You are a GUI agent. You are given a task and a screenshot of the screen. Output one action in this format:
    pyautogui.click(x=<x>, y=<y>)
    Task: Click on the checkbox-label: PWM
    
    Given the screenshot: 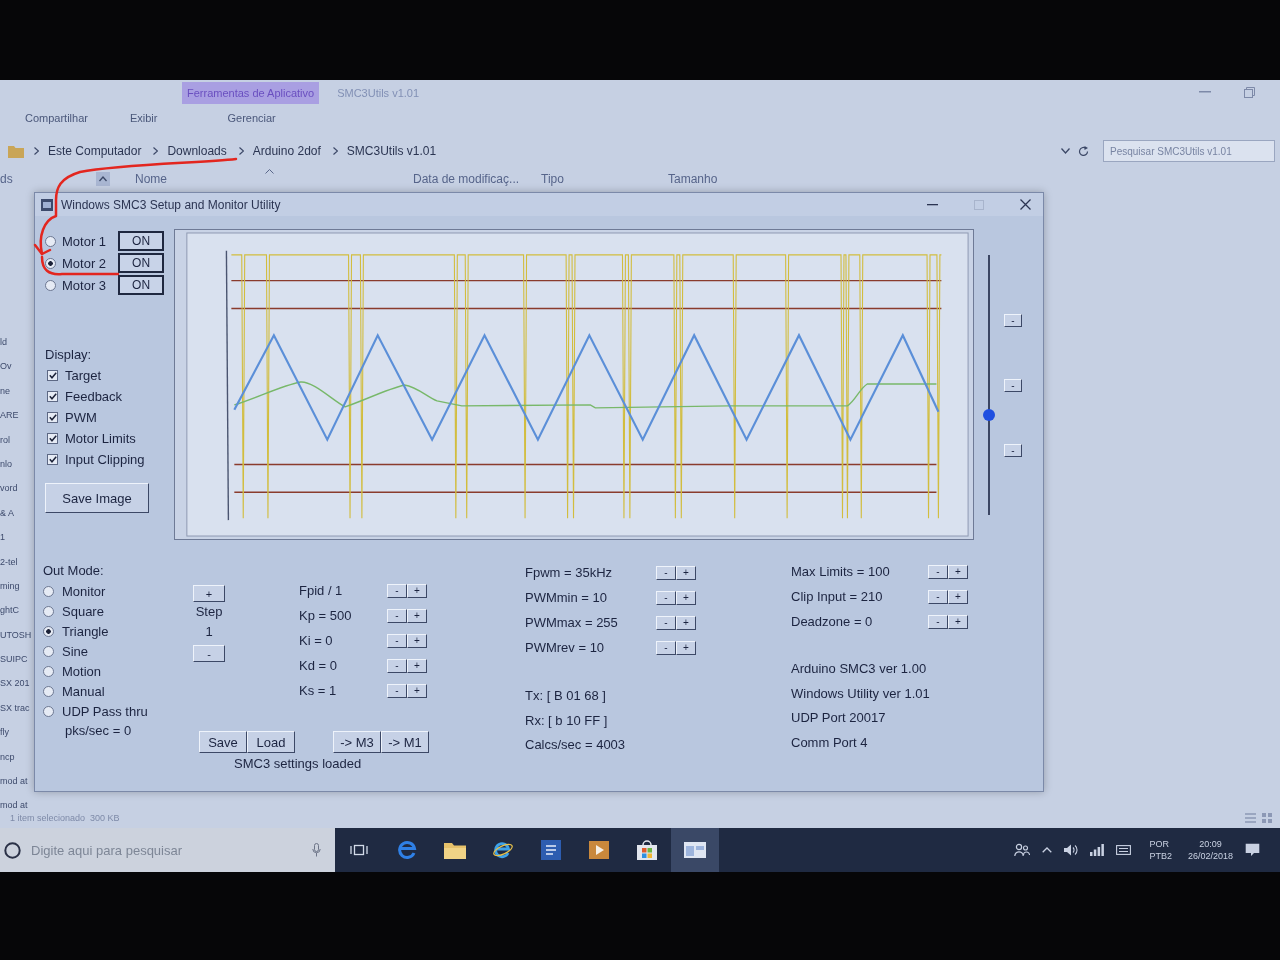 What is the action you would take?
    pyautogui.click(x=81, y=417)
    